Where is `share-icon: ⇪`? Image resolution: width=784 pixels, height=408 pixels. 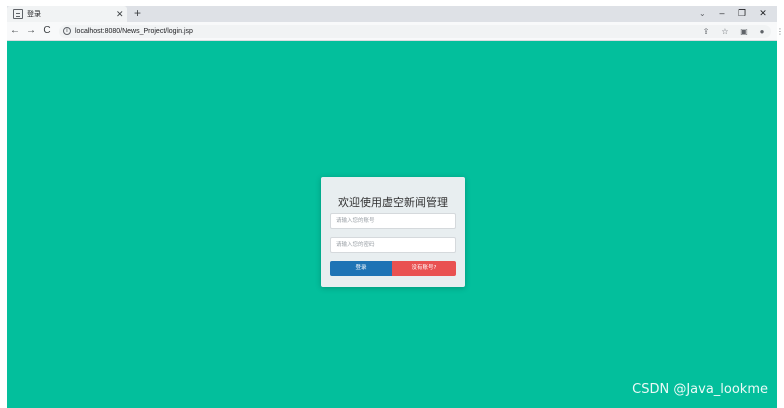
share-icon: ⇪ is located at coordinates (706, 31).